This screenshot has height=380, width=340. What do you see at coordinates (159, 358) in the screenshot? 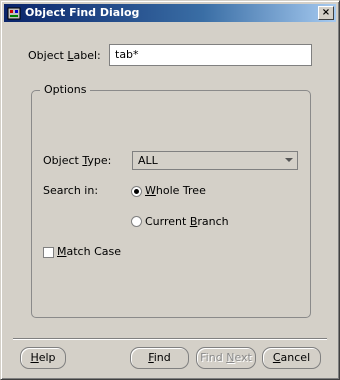
I see `find-button: Find` at bounding box center [159, 358].